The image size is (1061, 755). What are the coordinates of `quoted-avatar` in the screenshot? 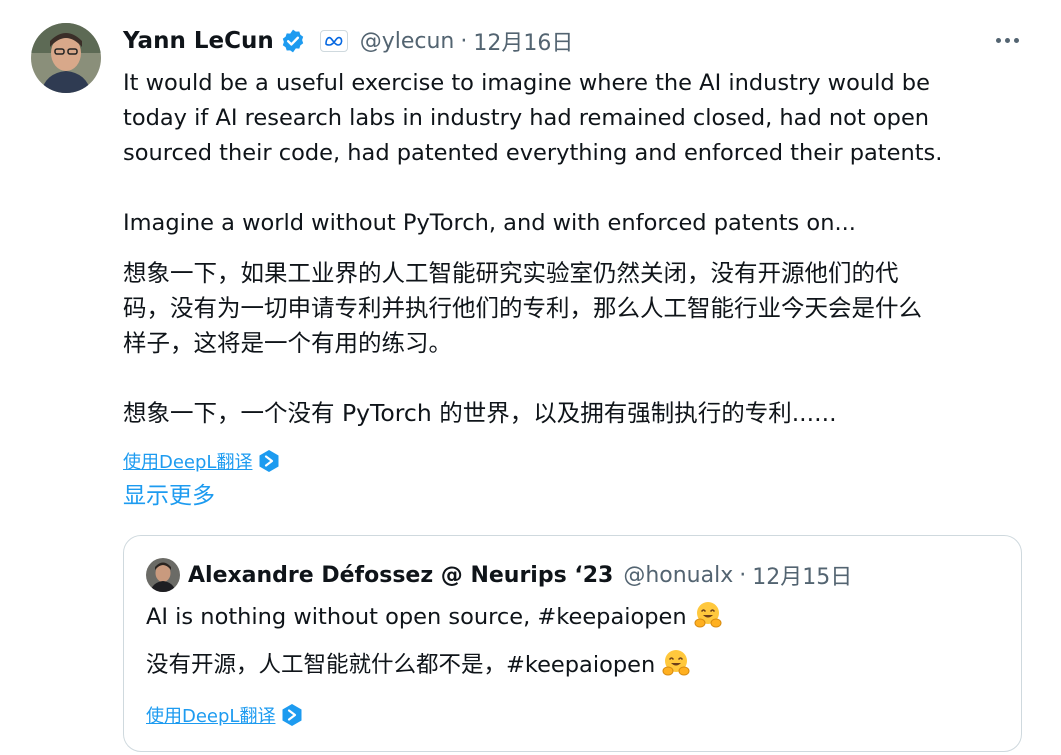 It's located at (163, 575).